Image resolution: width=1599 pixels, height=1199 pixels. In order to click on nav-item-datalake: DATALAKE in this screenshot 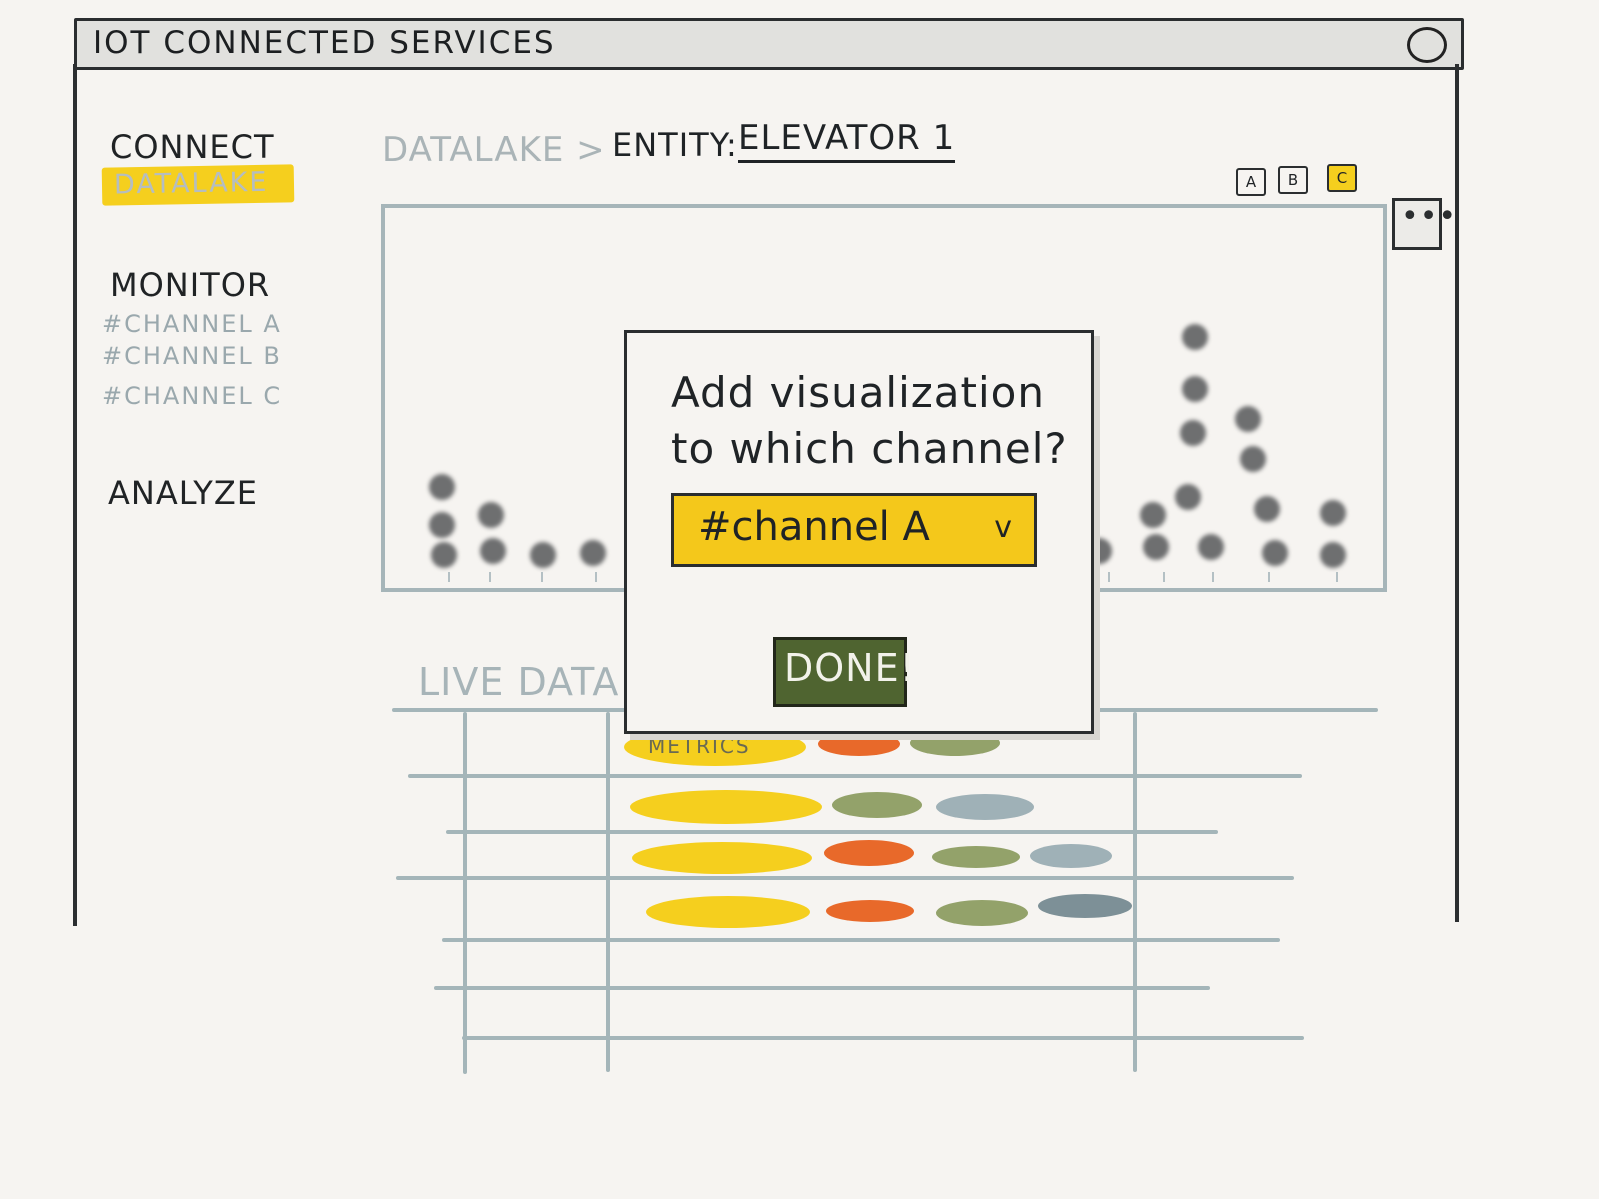, I will do `click(198, 185)`.